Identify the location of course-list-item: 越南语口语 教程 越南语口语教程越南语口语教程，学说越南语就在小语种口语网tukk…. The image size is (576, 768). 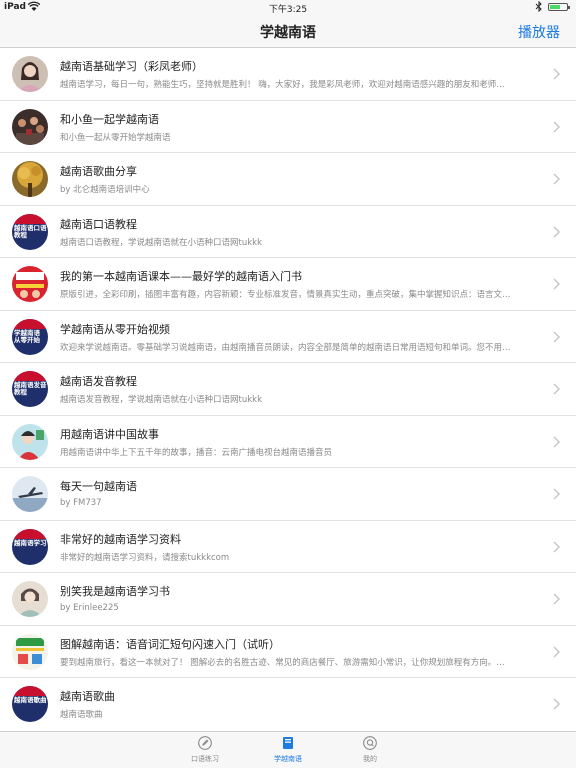
(288, 232).